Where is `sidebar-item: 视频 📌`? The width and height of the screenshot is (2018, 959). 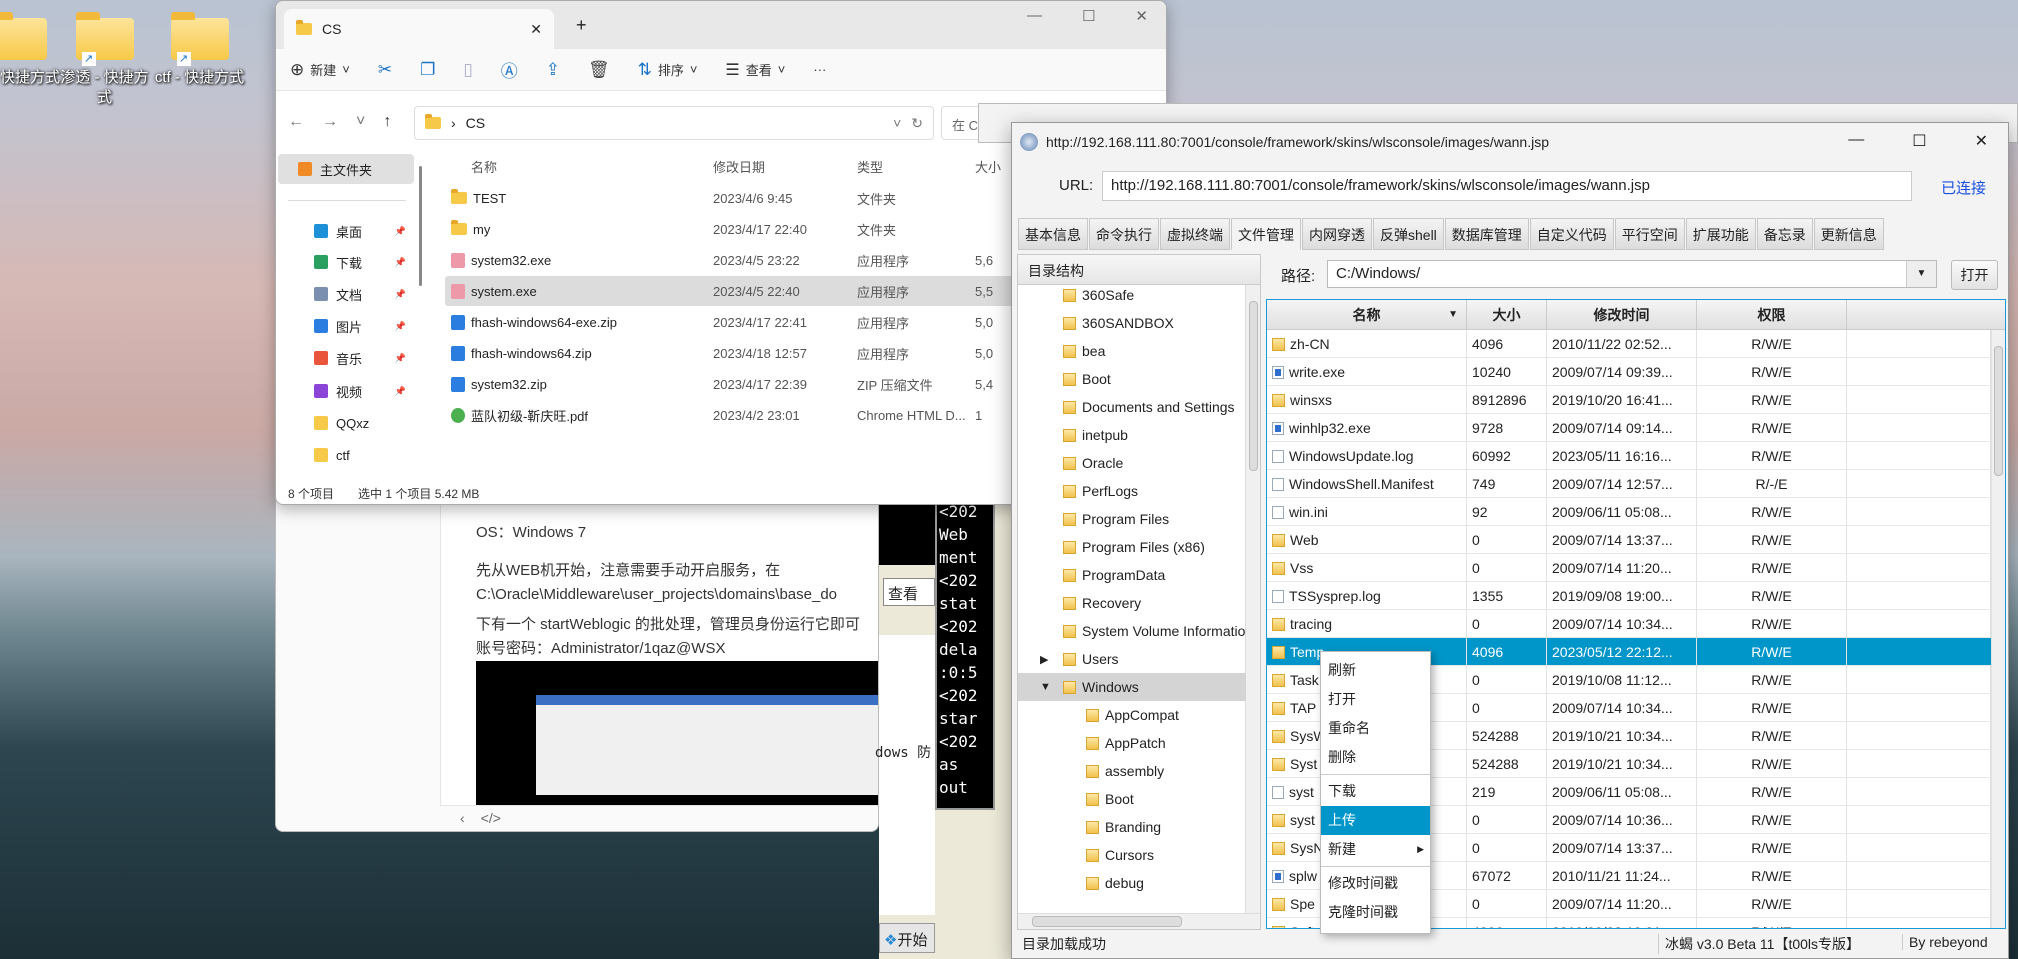 sidebar-item: 视频 📌 is located at coordinates (351, 391).